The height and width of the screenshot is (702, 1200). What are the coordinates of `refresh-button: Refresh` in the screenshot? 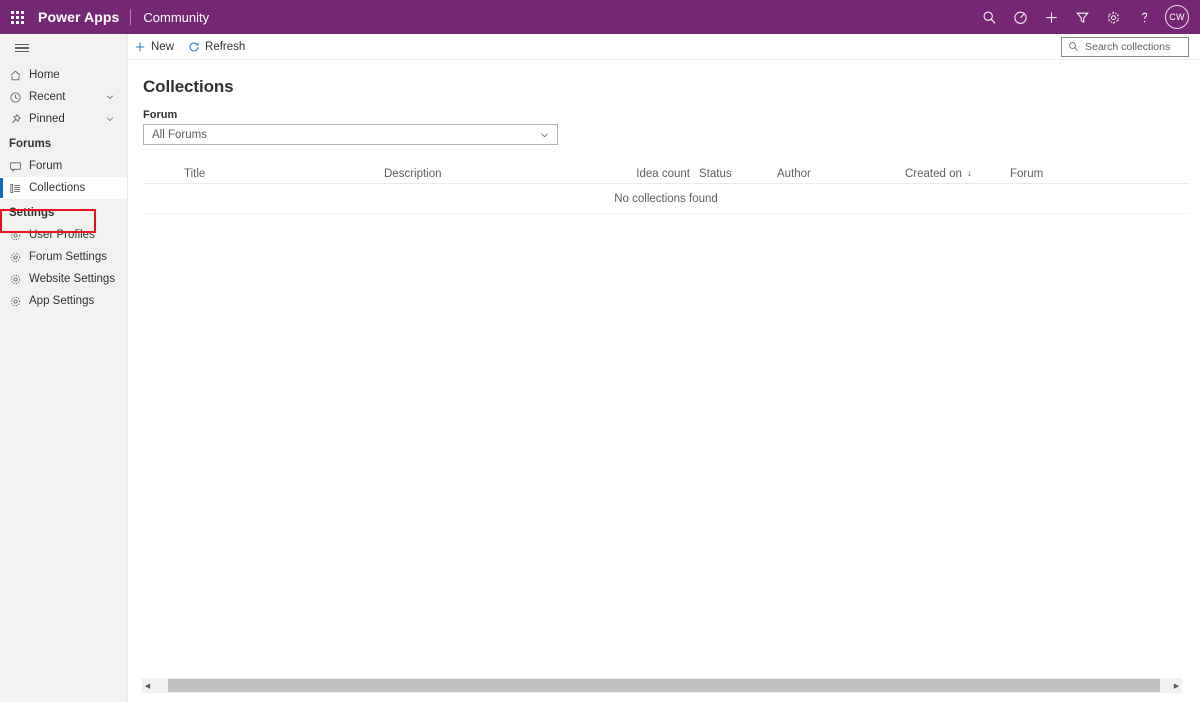 It's located at (217, 47).